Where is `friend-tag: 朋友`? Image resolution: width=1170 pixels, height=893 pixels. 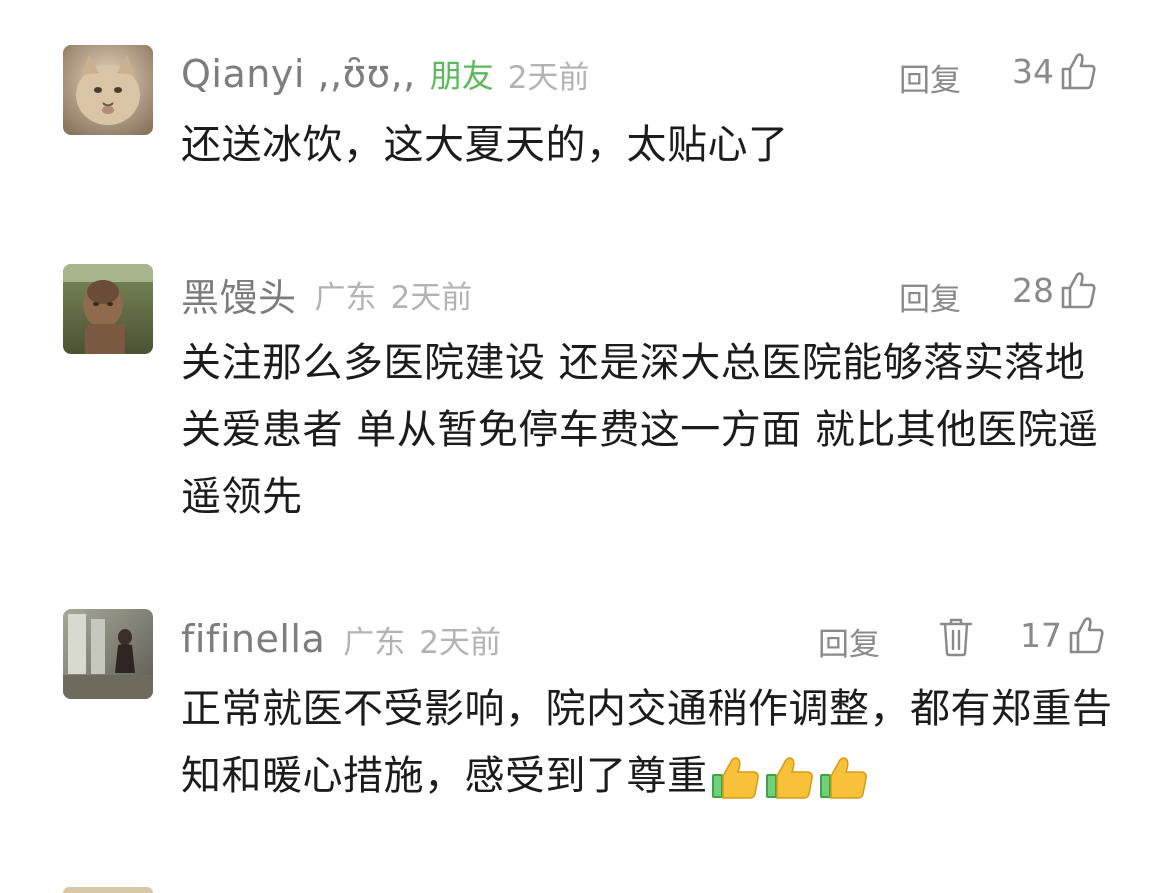
friend-tag: 朋友 is located at coordinates (461, 76).